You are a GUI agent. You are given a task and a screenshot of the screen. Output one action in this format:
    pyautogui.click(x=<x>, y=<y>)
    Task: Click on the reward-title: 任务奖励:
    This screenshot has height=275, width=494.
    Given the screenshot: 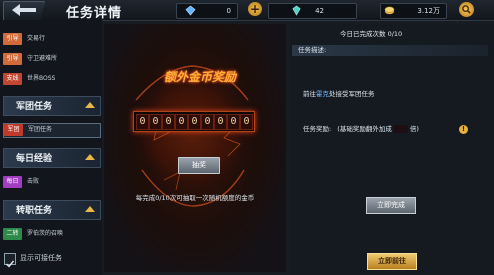 What is the action you would take?
    pyautogui.click(x=317, y=129)
    